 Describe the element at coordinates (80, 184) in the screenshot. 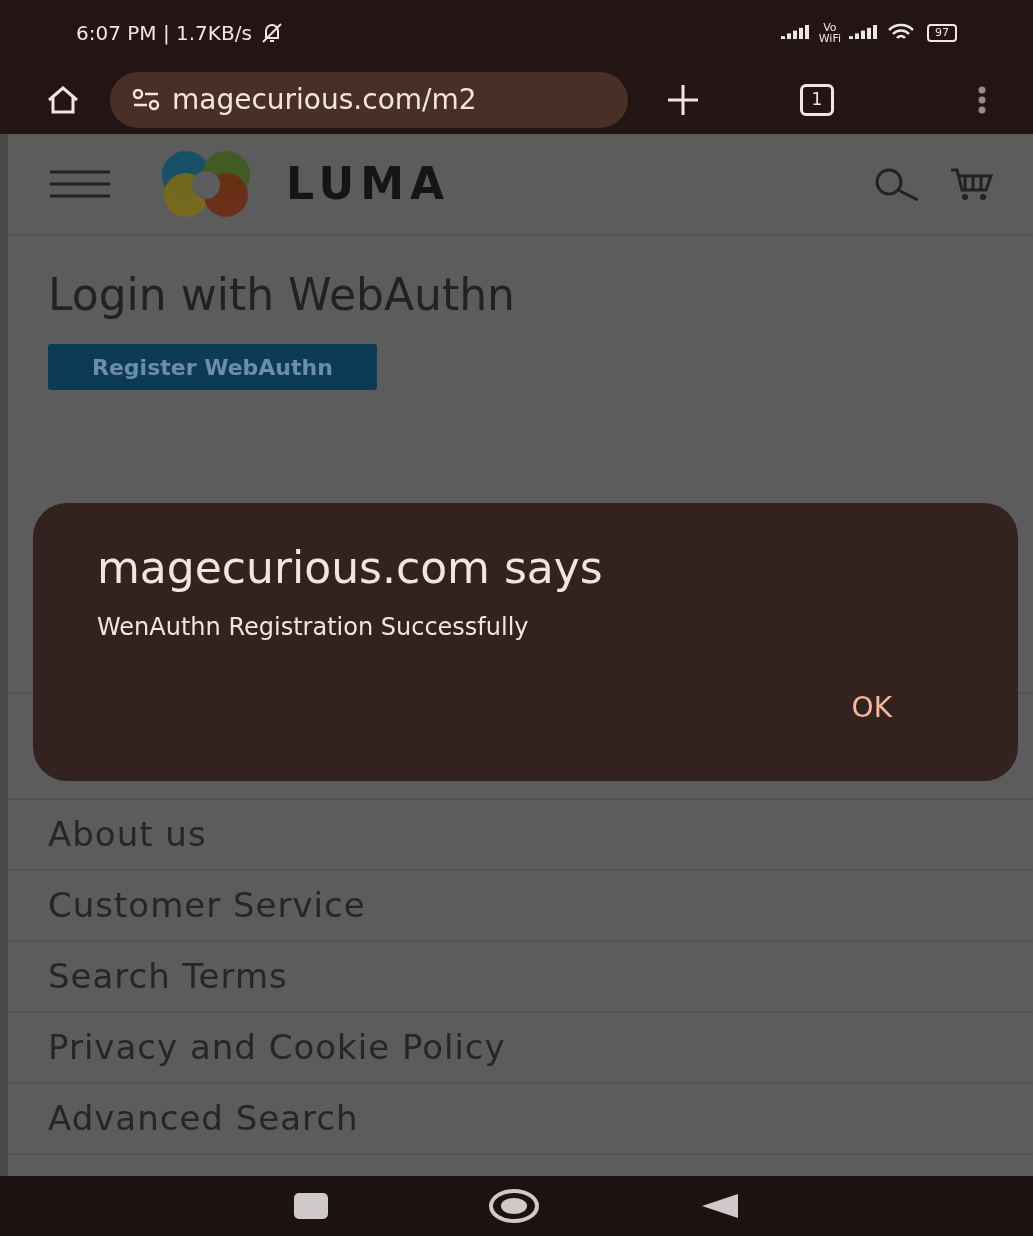

I see `menu-icon` at that location.